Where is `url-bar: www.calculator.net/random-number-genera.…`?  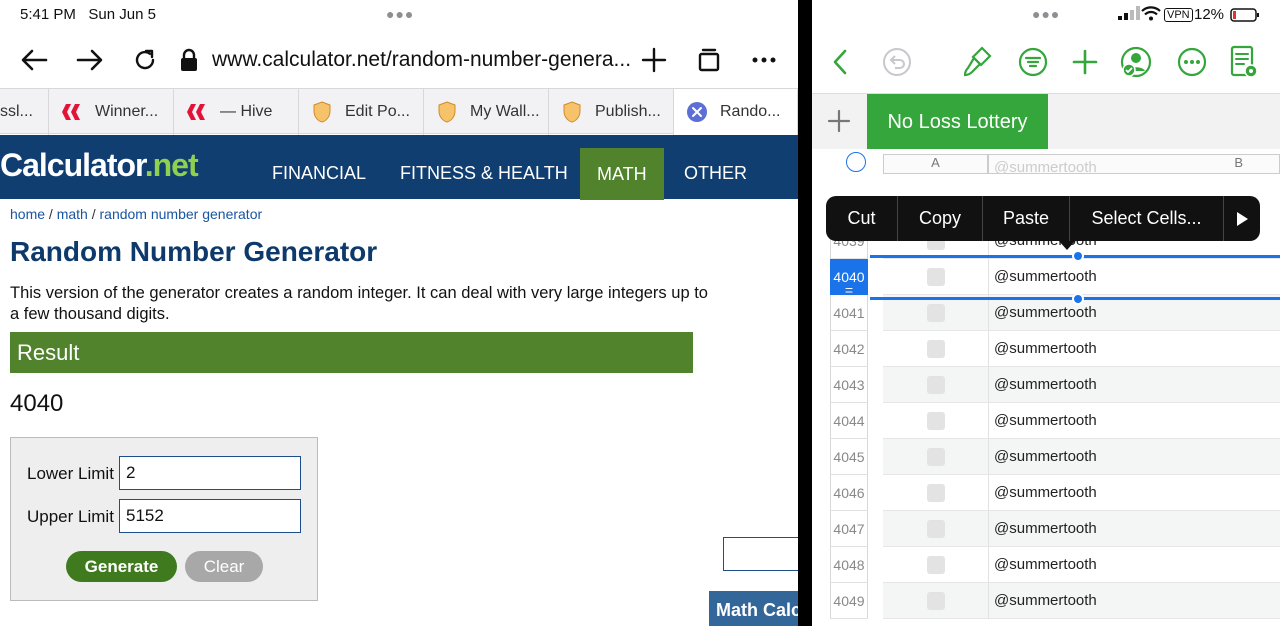
url-bar: www.calculator.net/random-number-genera.… is located at coordinates (421, 60).